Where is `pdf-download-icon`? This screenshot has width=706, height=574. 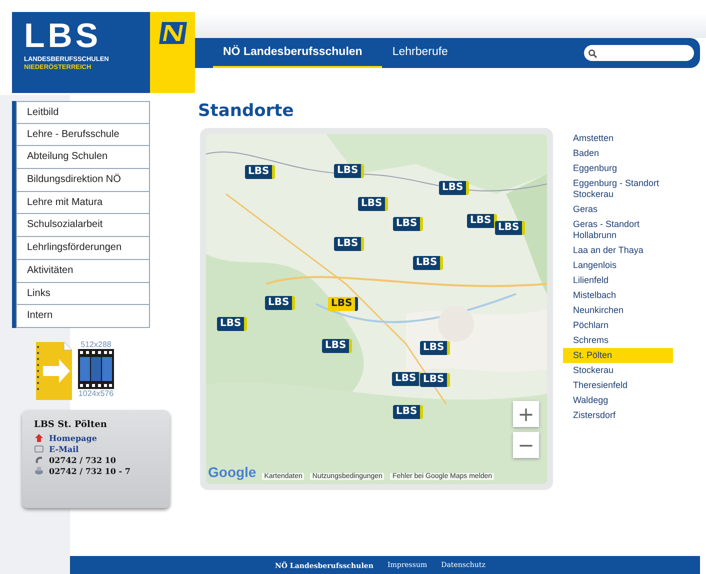
pdf-download-icon is located at coordinates (54, 371).